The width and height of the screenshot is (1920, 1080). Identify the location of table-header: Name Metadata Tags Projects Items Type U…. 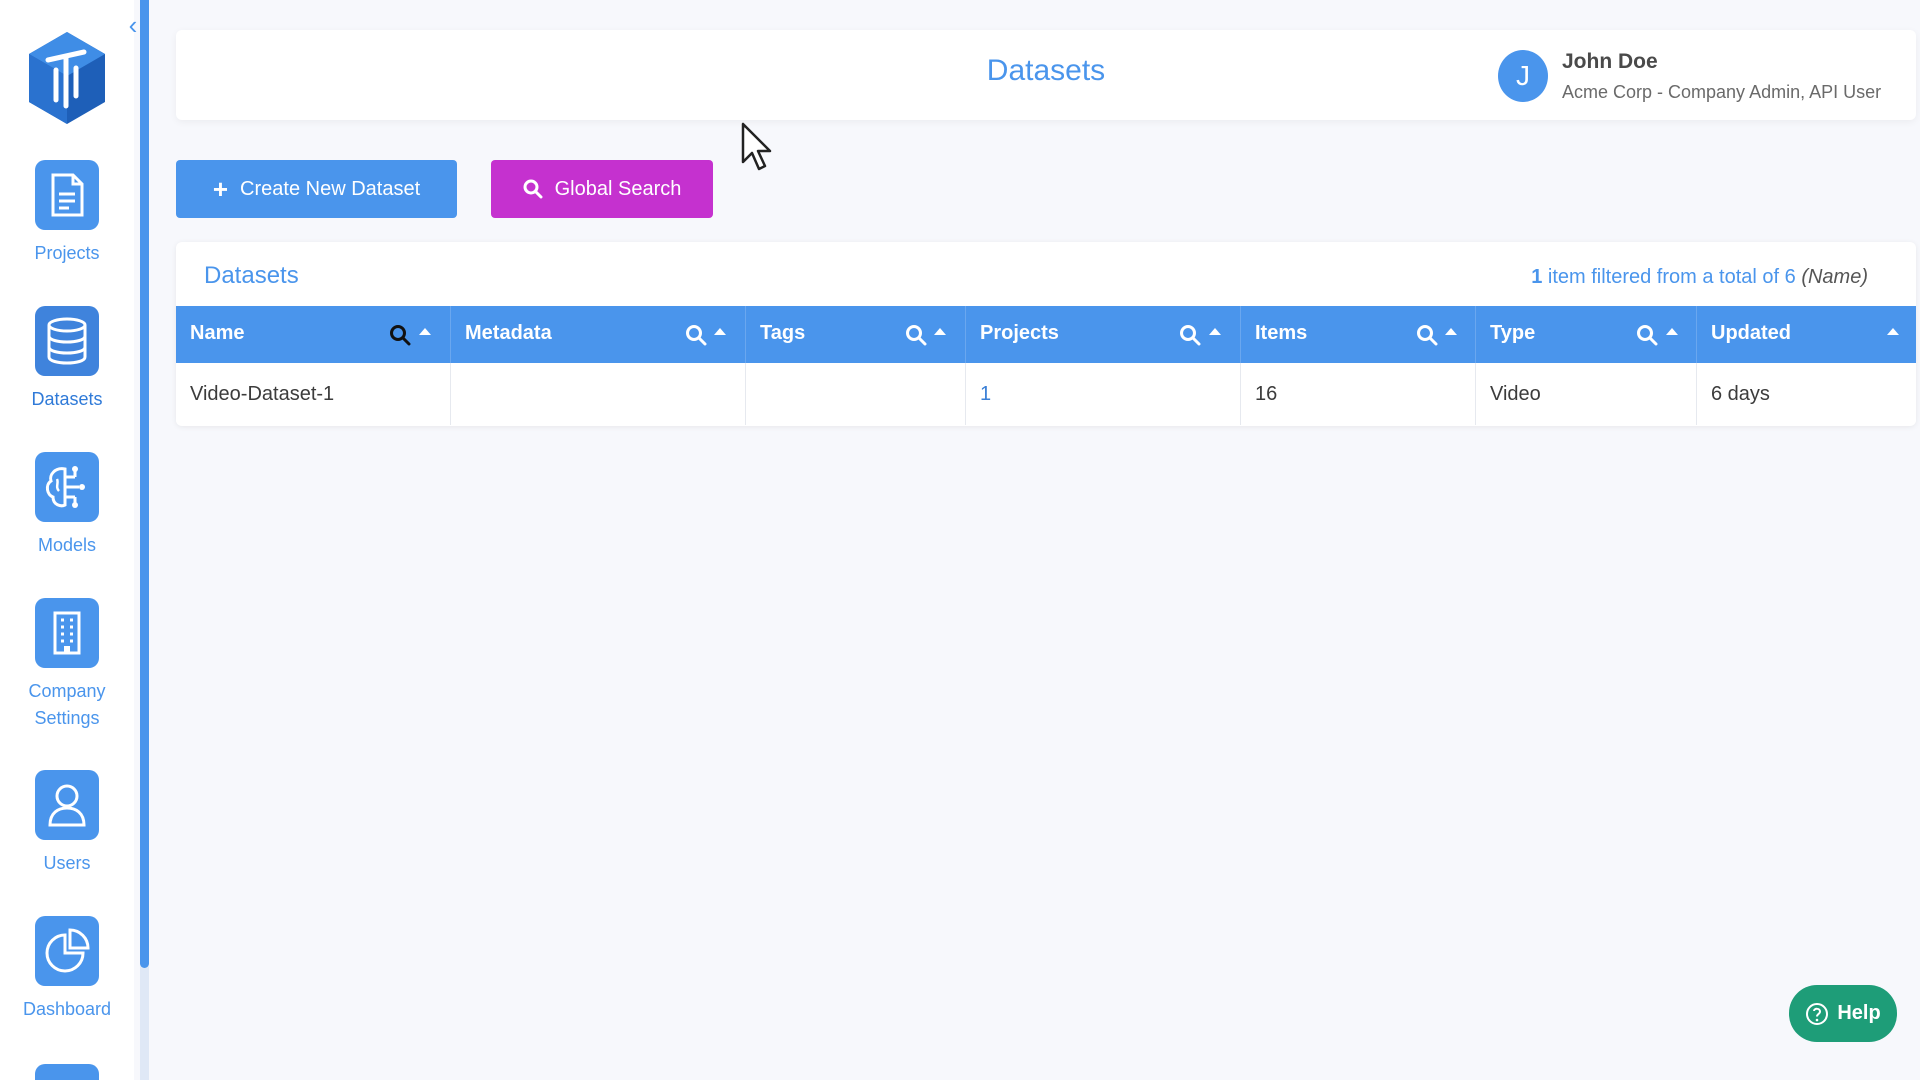
(1046, 334).